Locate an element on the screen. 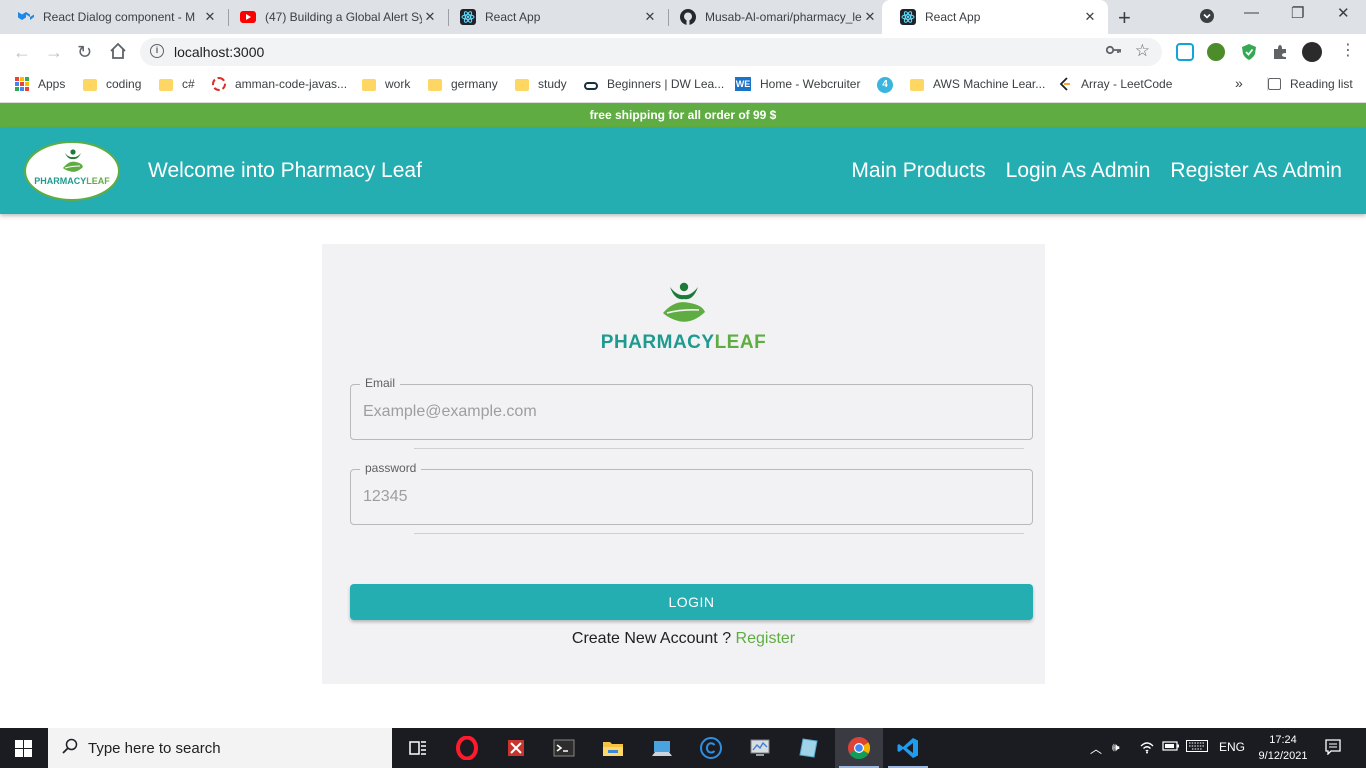  login-button: LOGIN is located at coordinates (691, 602).